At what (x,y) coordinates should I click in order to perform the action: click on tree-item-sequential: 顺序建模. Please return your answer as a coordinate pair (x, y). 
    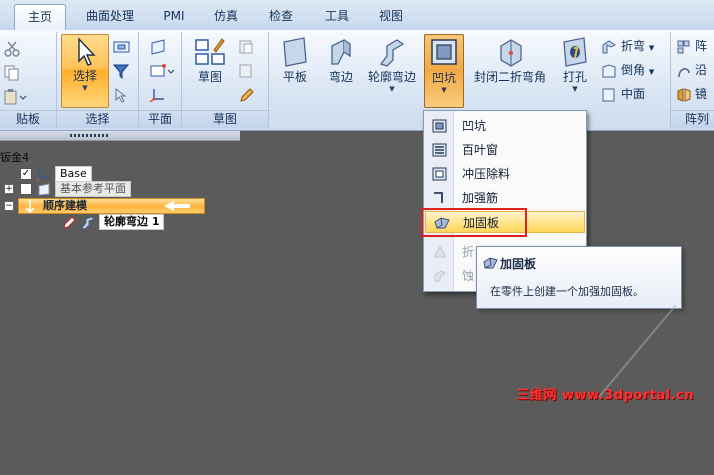
    Looking at the image, I should click on (111, 206).